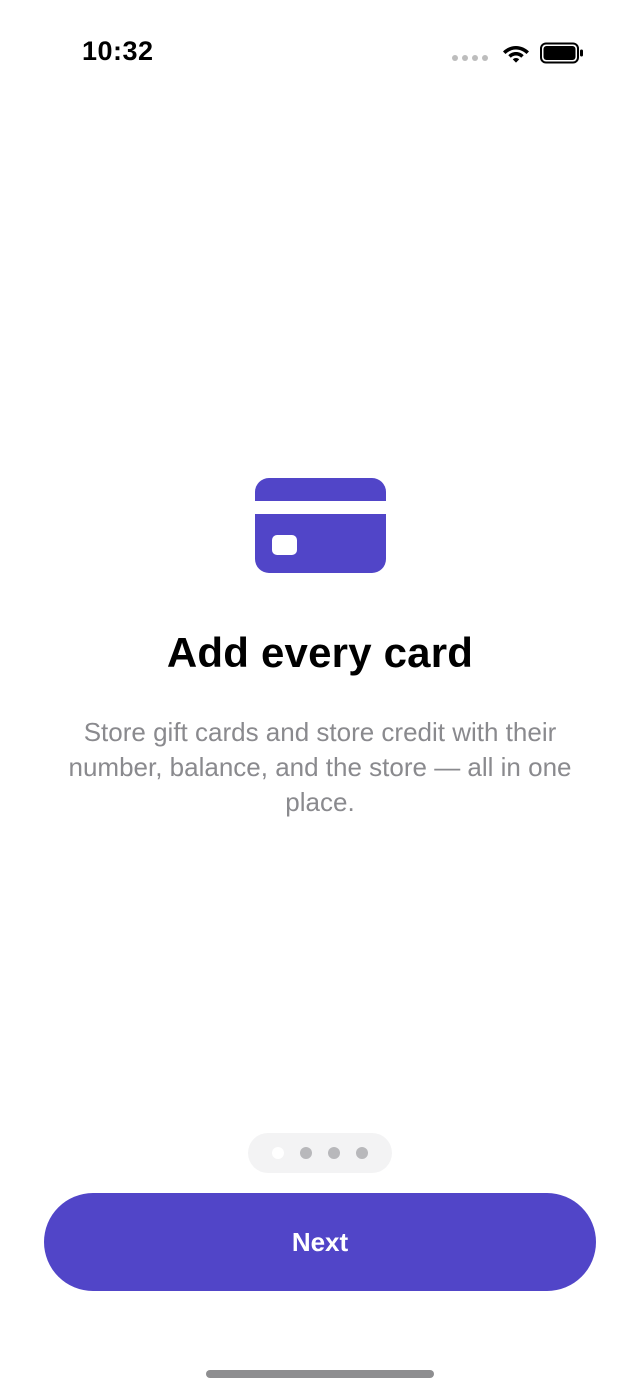  I want to click on page-indicator, so click(320, 1153).